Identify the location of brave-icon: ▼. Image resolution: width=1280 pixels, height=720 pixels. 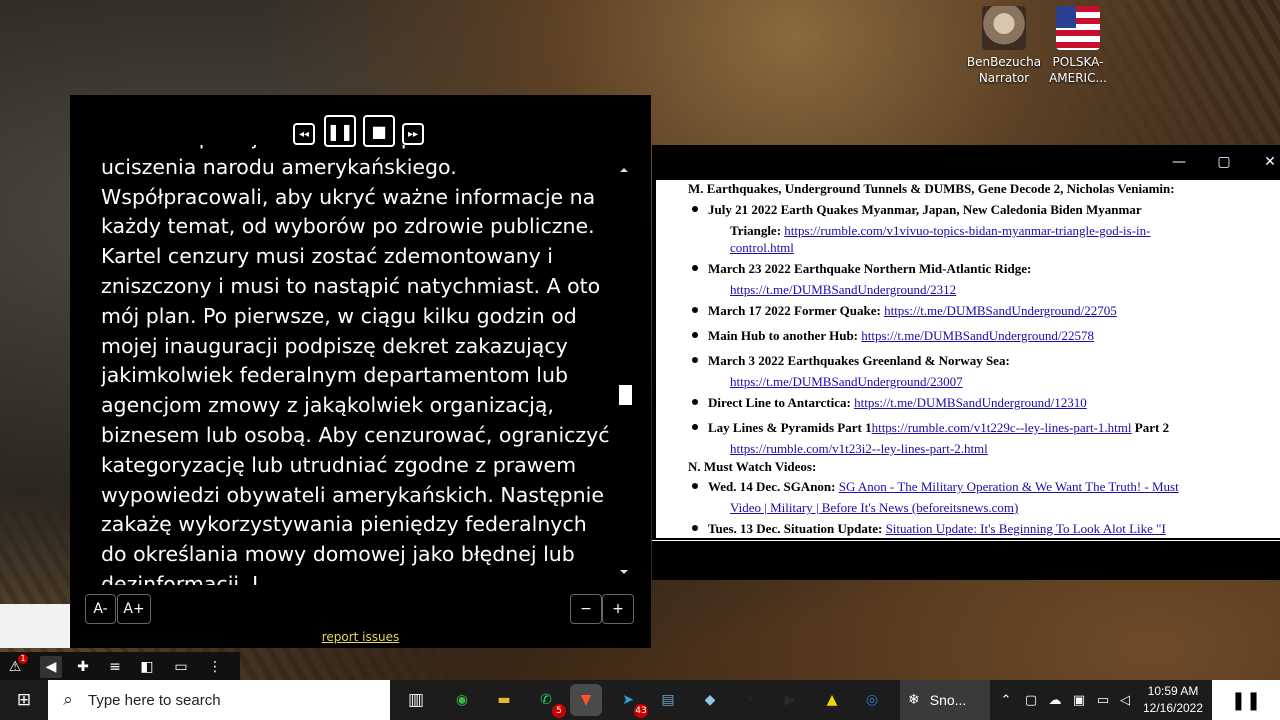
(586, 700).